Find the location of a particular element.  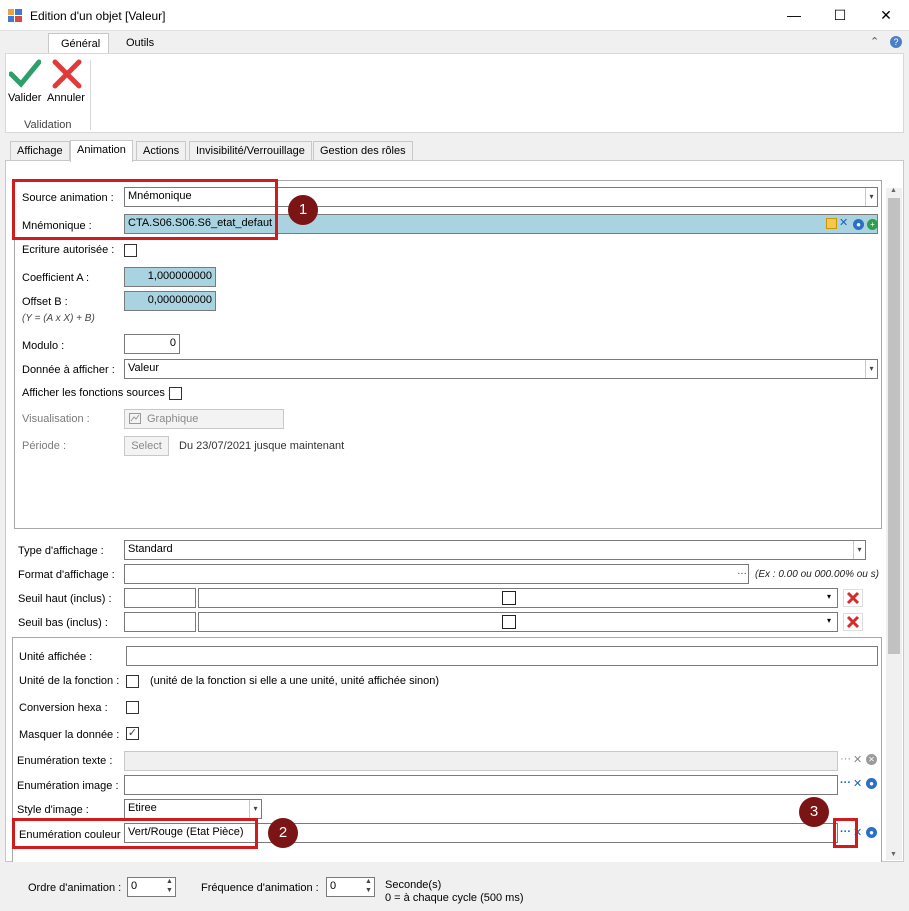

scrollbar-thumb is located at coordinates (894, 426).